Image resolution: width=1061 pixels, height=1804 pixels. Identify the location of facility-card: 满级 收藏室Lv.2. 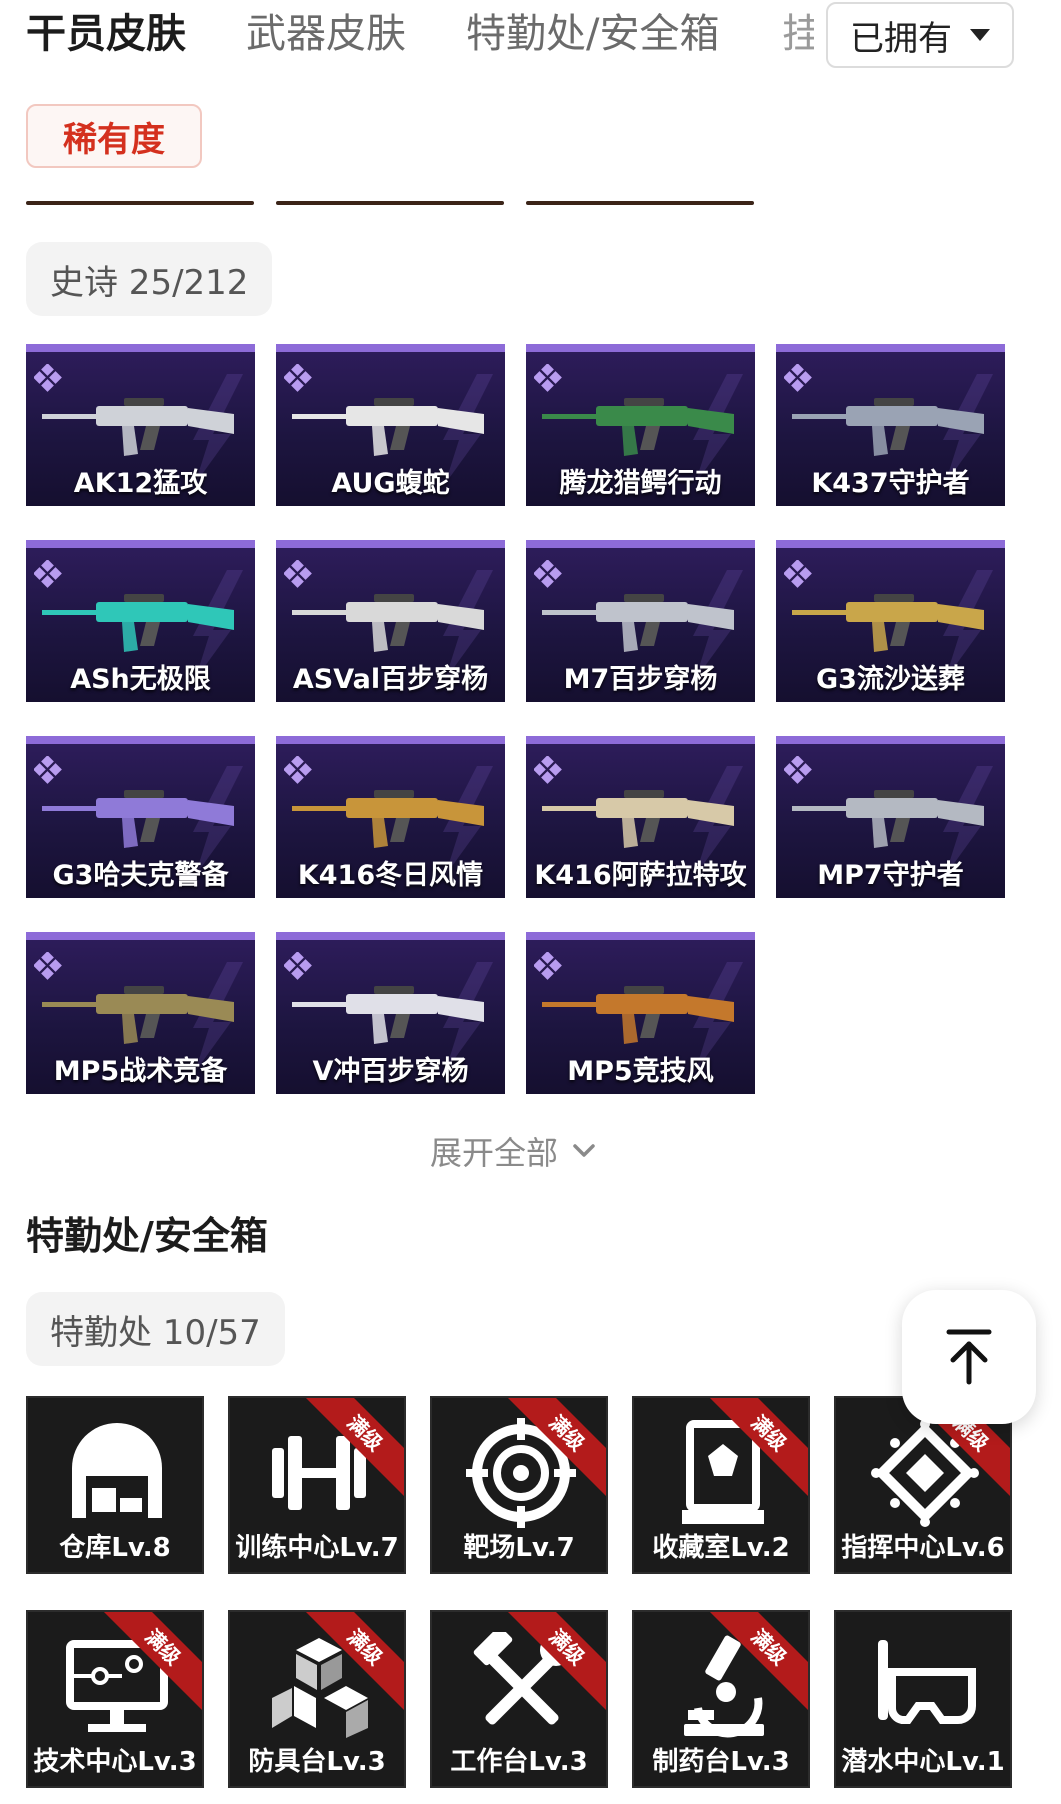
(721, 1485).